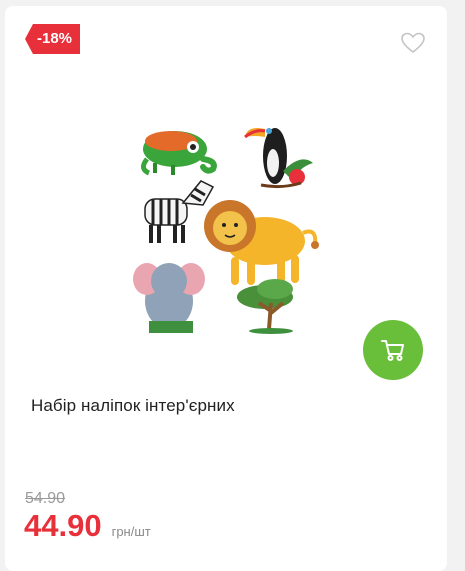 This screenshot has width=465, height=571. What do you see at coordinates (265, 306) in the screenshot?
I see `tree-sticker` at bounding box center [265, 306].